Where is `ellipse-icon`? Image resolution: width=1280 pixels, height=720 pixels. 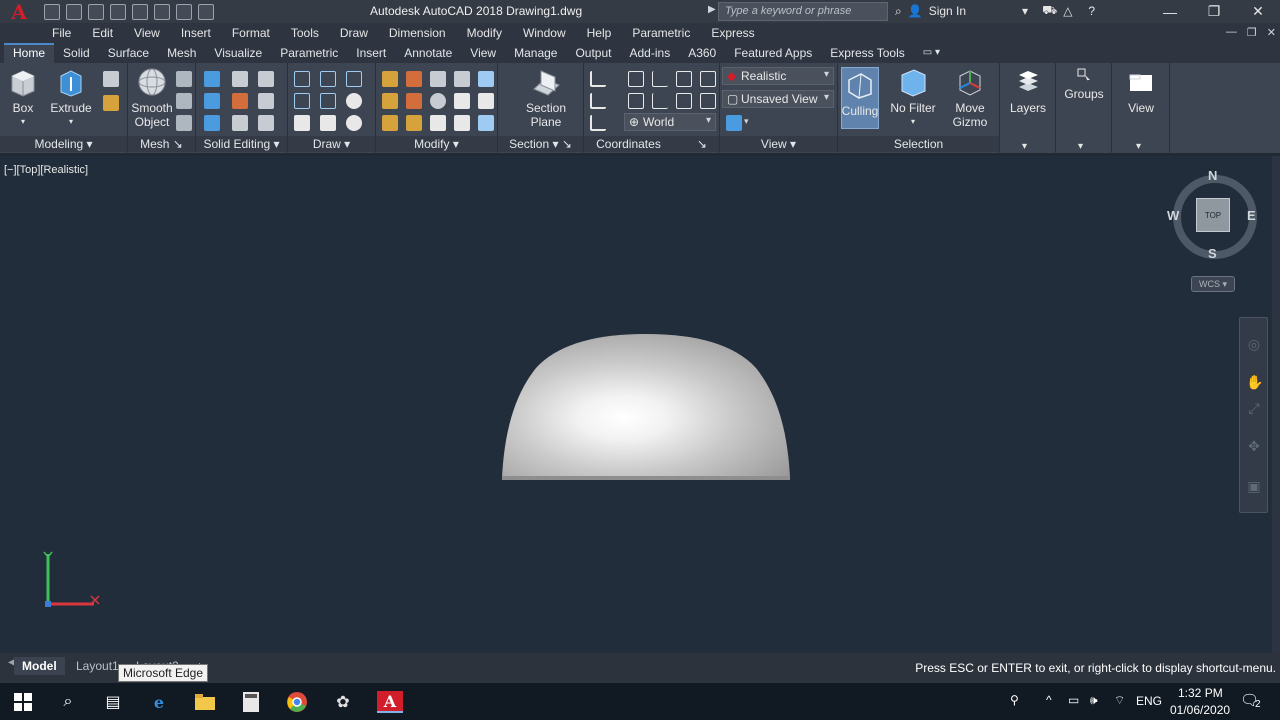
ellipse-icon is located at coordinates (354, 123).